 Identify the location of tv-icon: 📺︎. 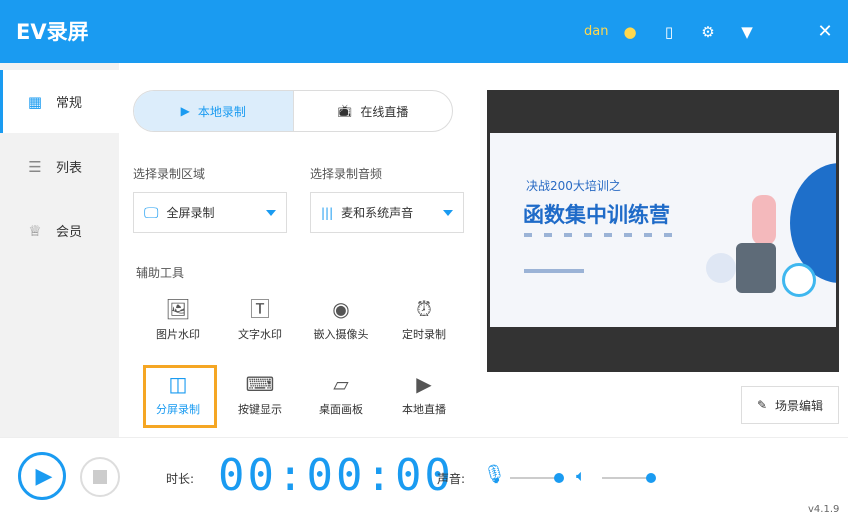
(345, 111).